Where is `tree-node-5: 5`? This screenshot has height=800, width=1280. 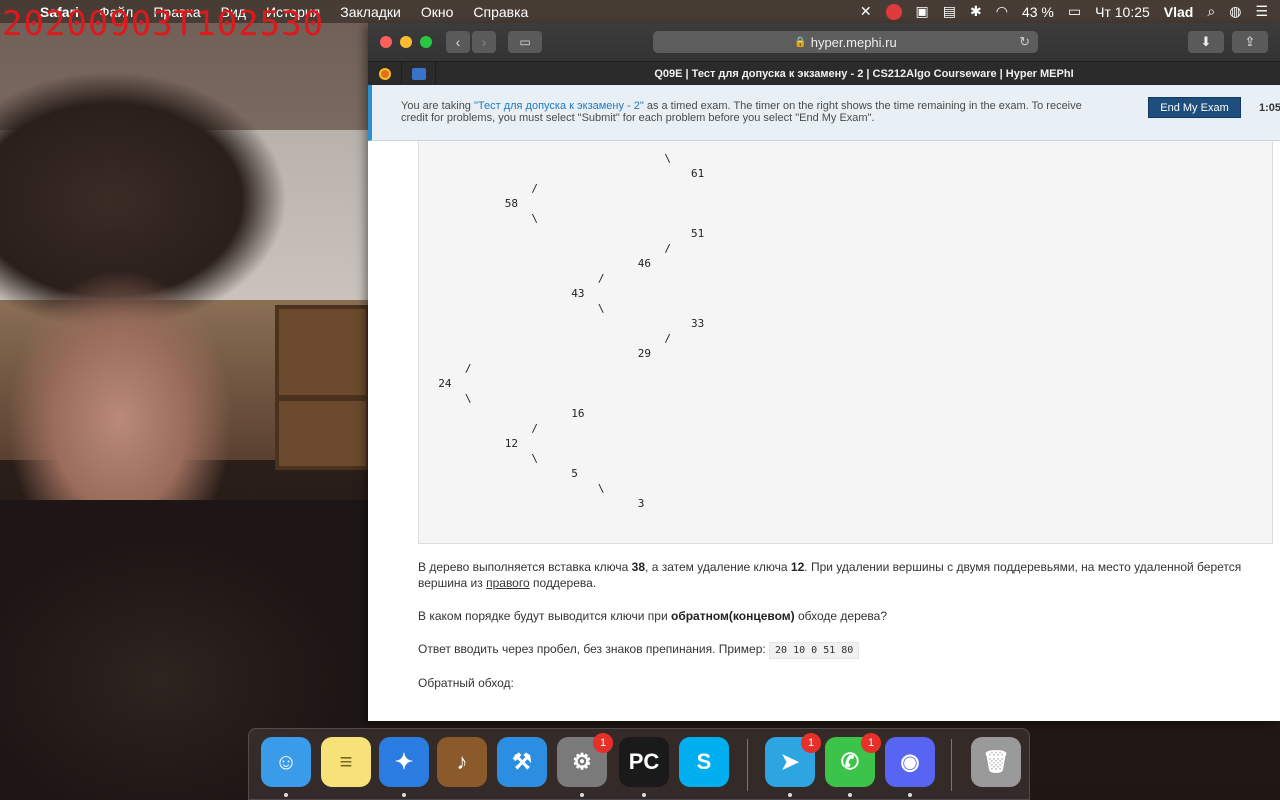
tree-node-5: 5 is located at coordinates (574, 473).